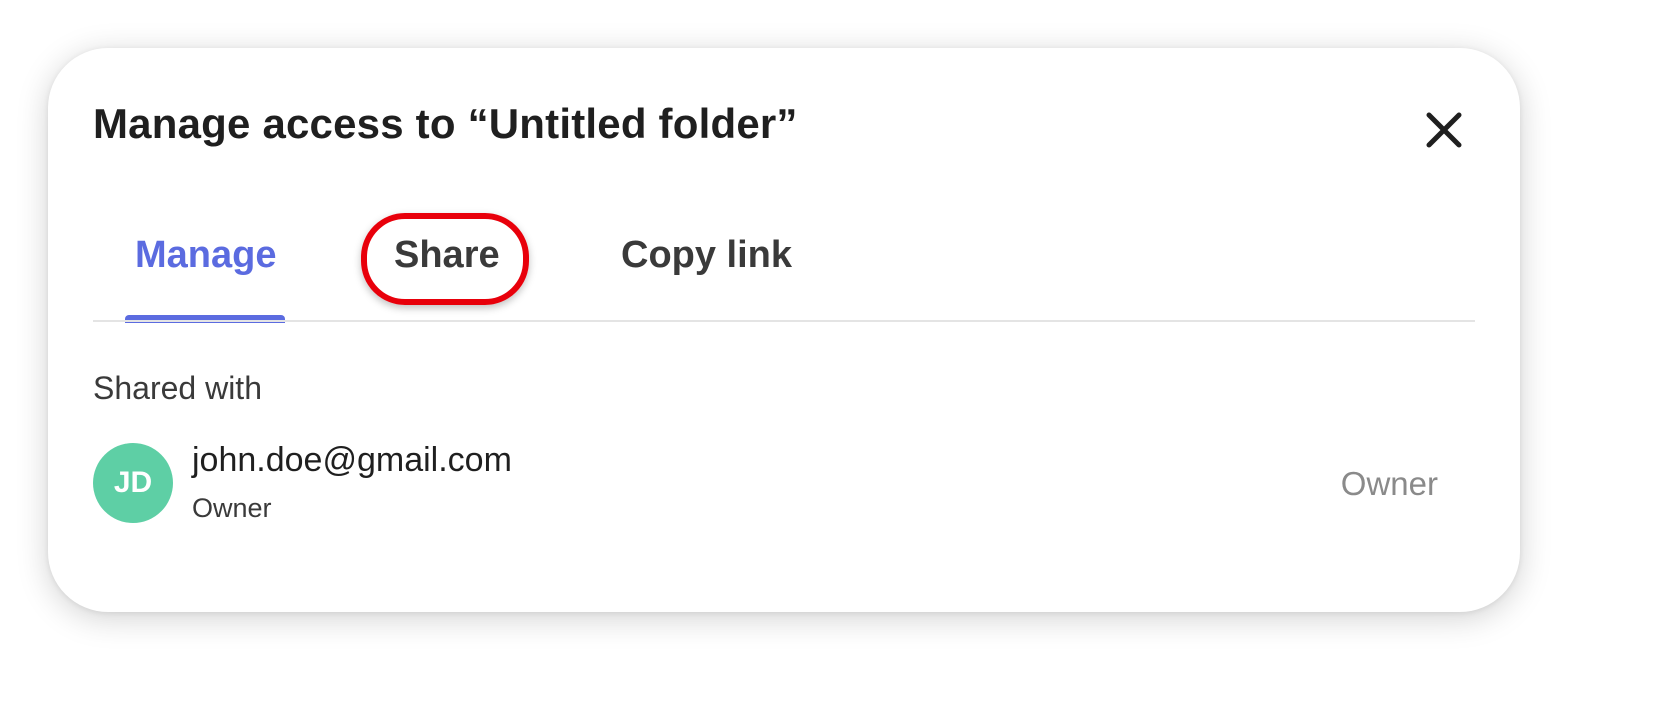  What do you see at coordinates (784, 321) in the screenshot?
I see `tab-divider` at bounding box center [784, 321].